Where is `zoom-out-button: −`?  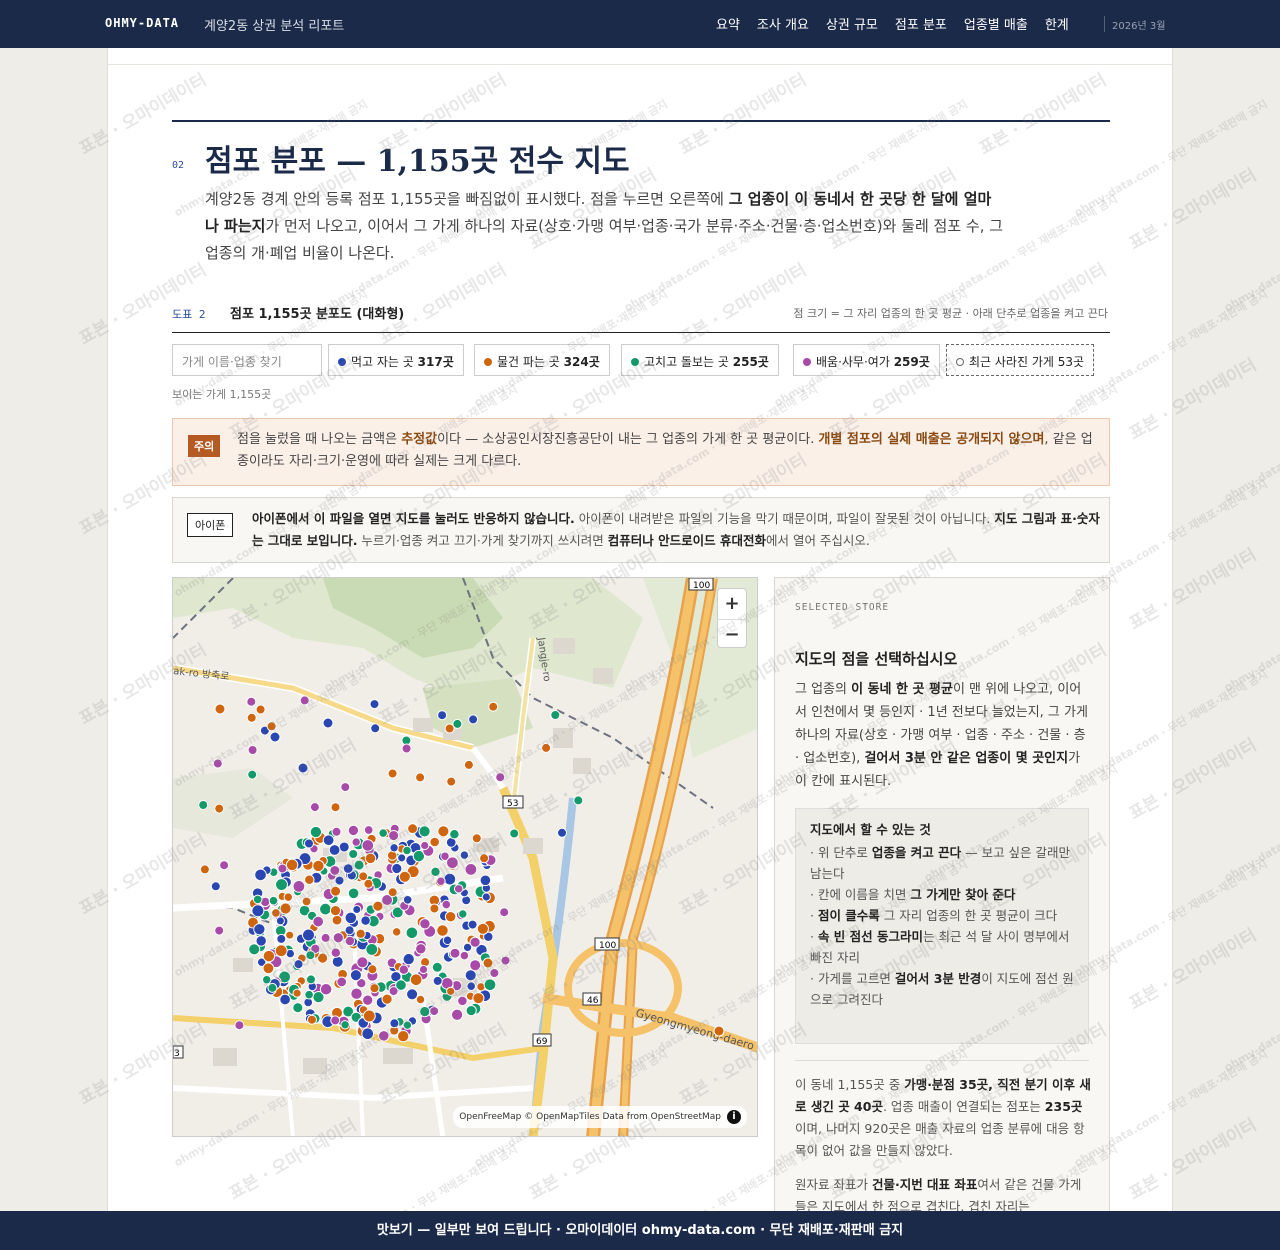
zoom-out-button: − is located at coordinates (732, 634).